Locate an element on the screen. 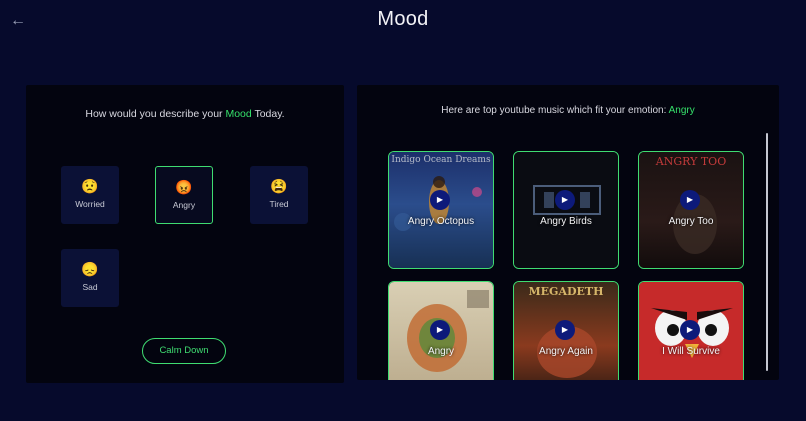 The width and height of the screenshot is (806, 421). song-thumbnail is located at coordinates (566, 210).